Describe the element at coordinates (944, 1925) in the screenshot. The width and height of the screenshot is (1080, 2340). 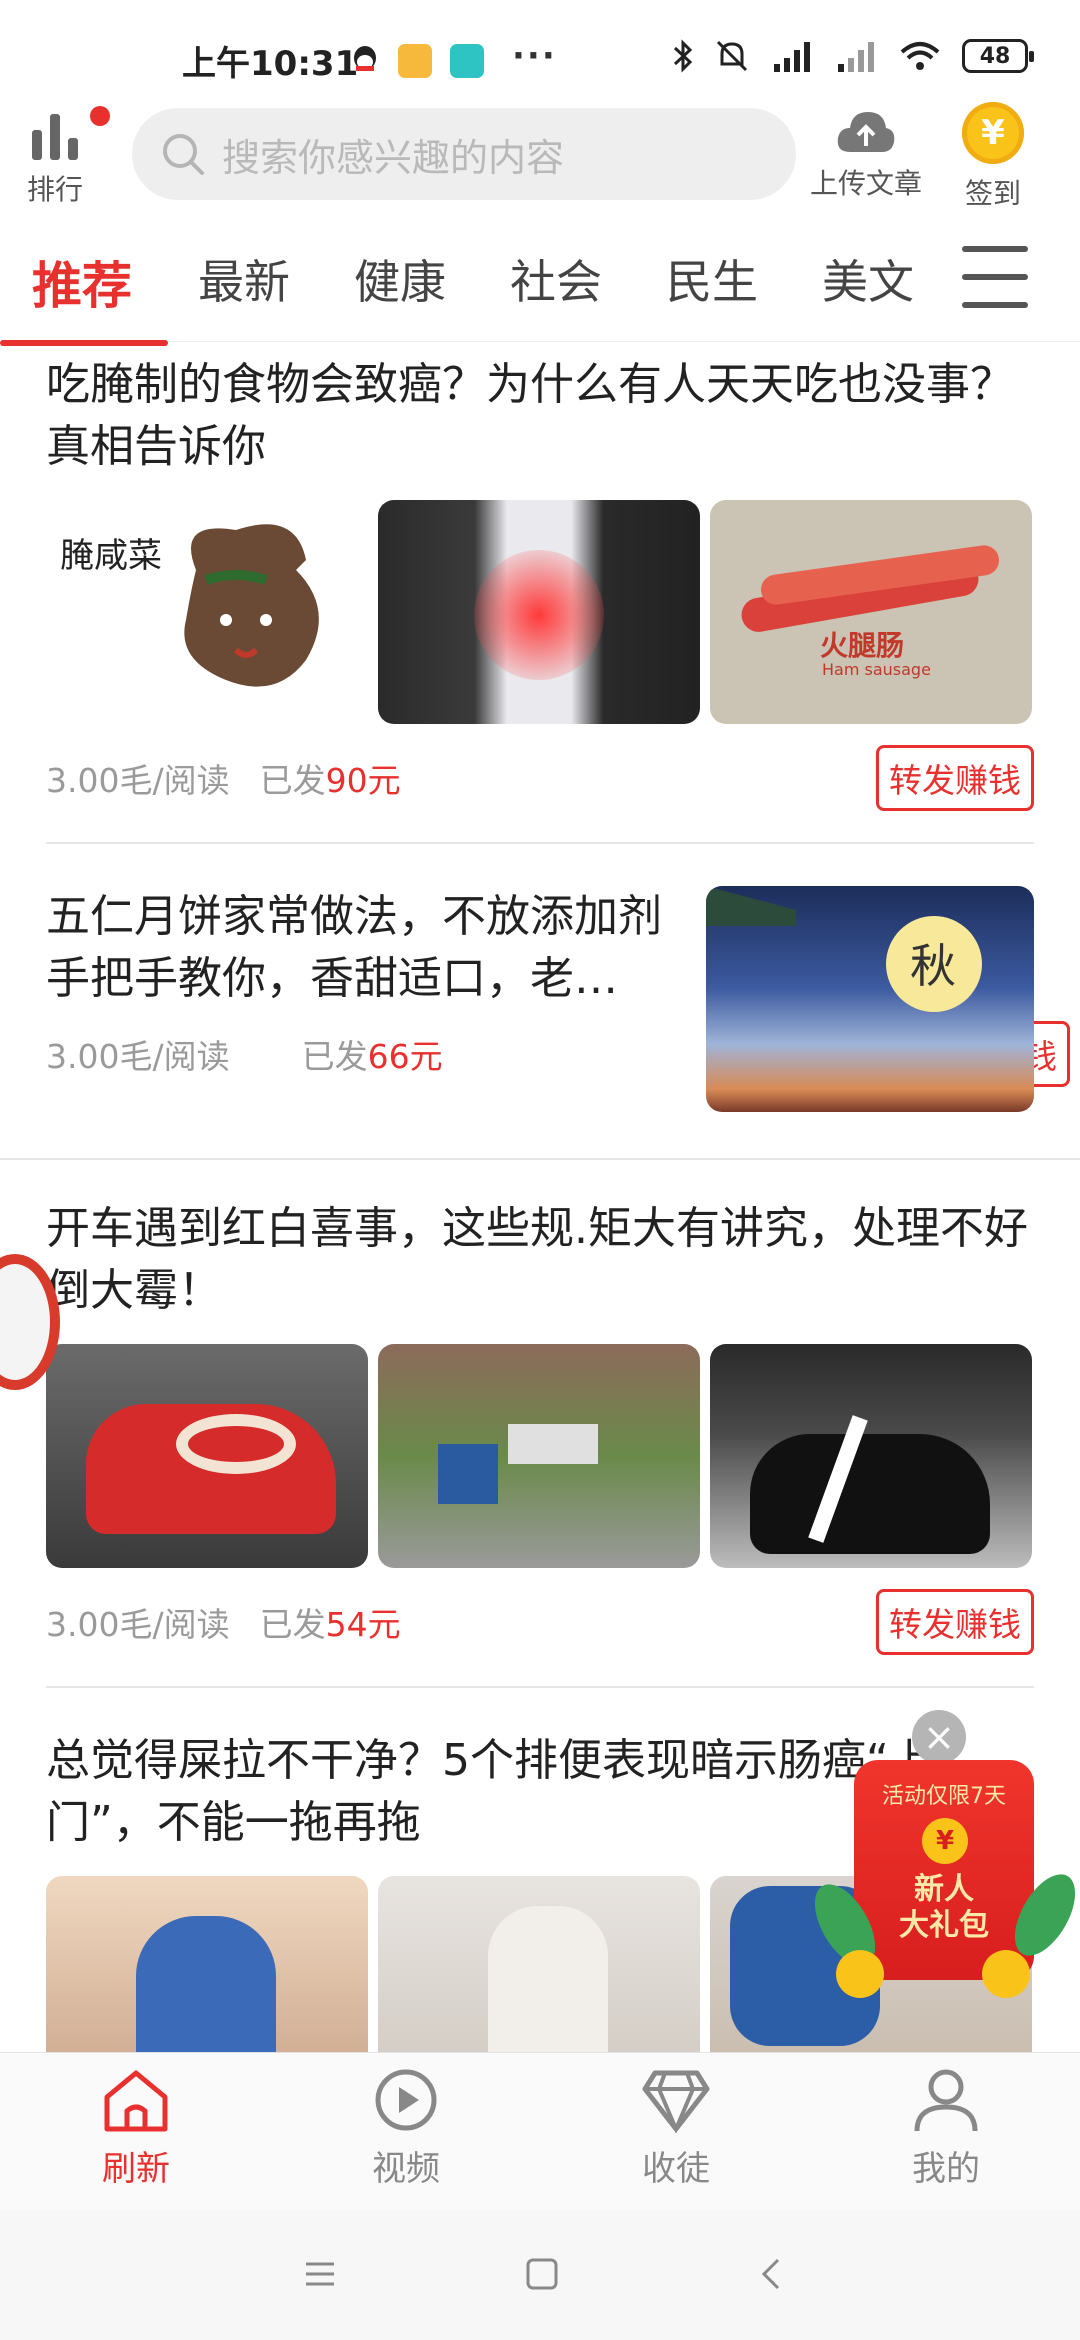
I see `promo-title-line2: 大礼包` at that location.